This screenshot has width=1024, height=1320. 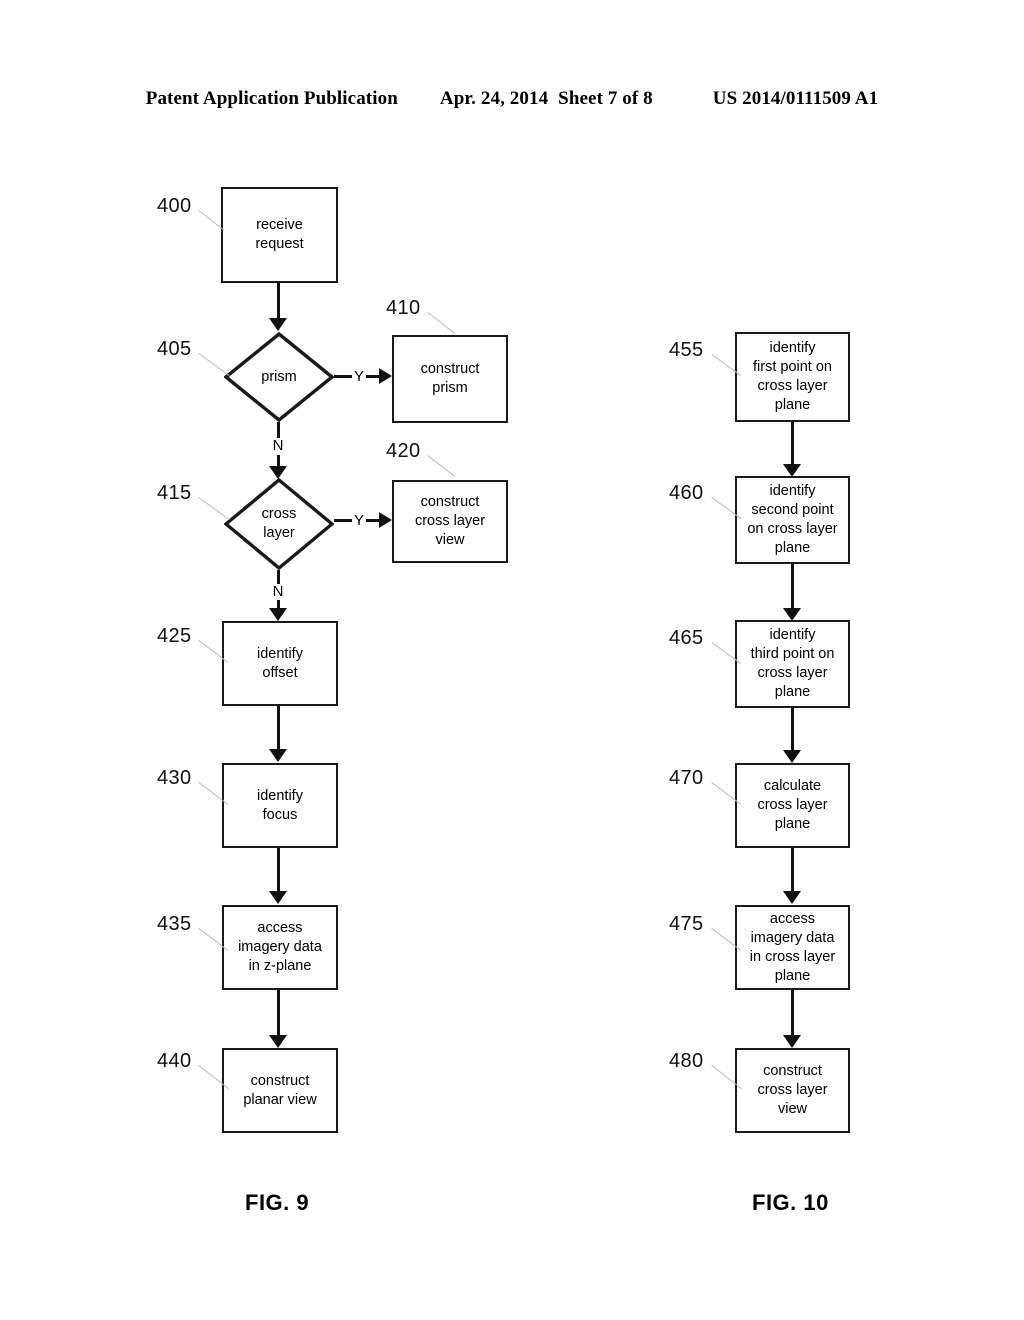 What do you see at coordinates (373, 520) in the screenshot?
I see `connector-415-420-right` at bounding box center [373, 520].